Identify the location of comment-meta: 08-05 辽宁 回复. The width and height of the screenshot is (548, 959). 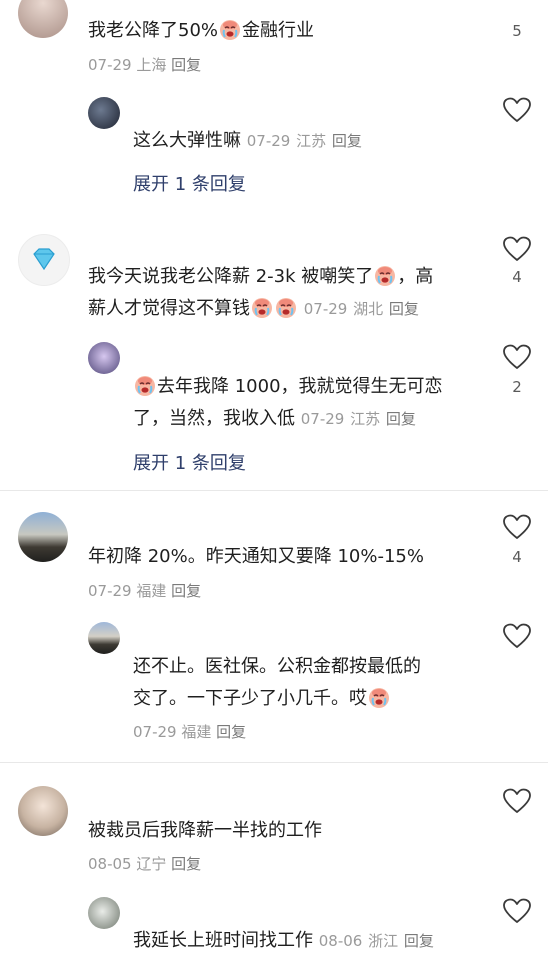
(145, 864).